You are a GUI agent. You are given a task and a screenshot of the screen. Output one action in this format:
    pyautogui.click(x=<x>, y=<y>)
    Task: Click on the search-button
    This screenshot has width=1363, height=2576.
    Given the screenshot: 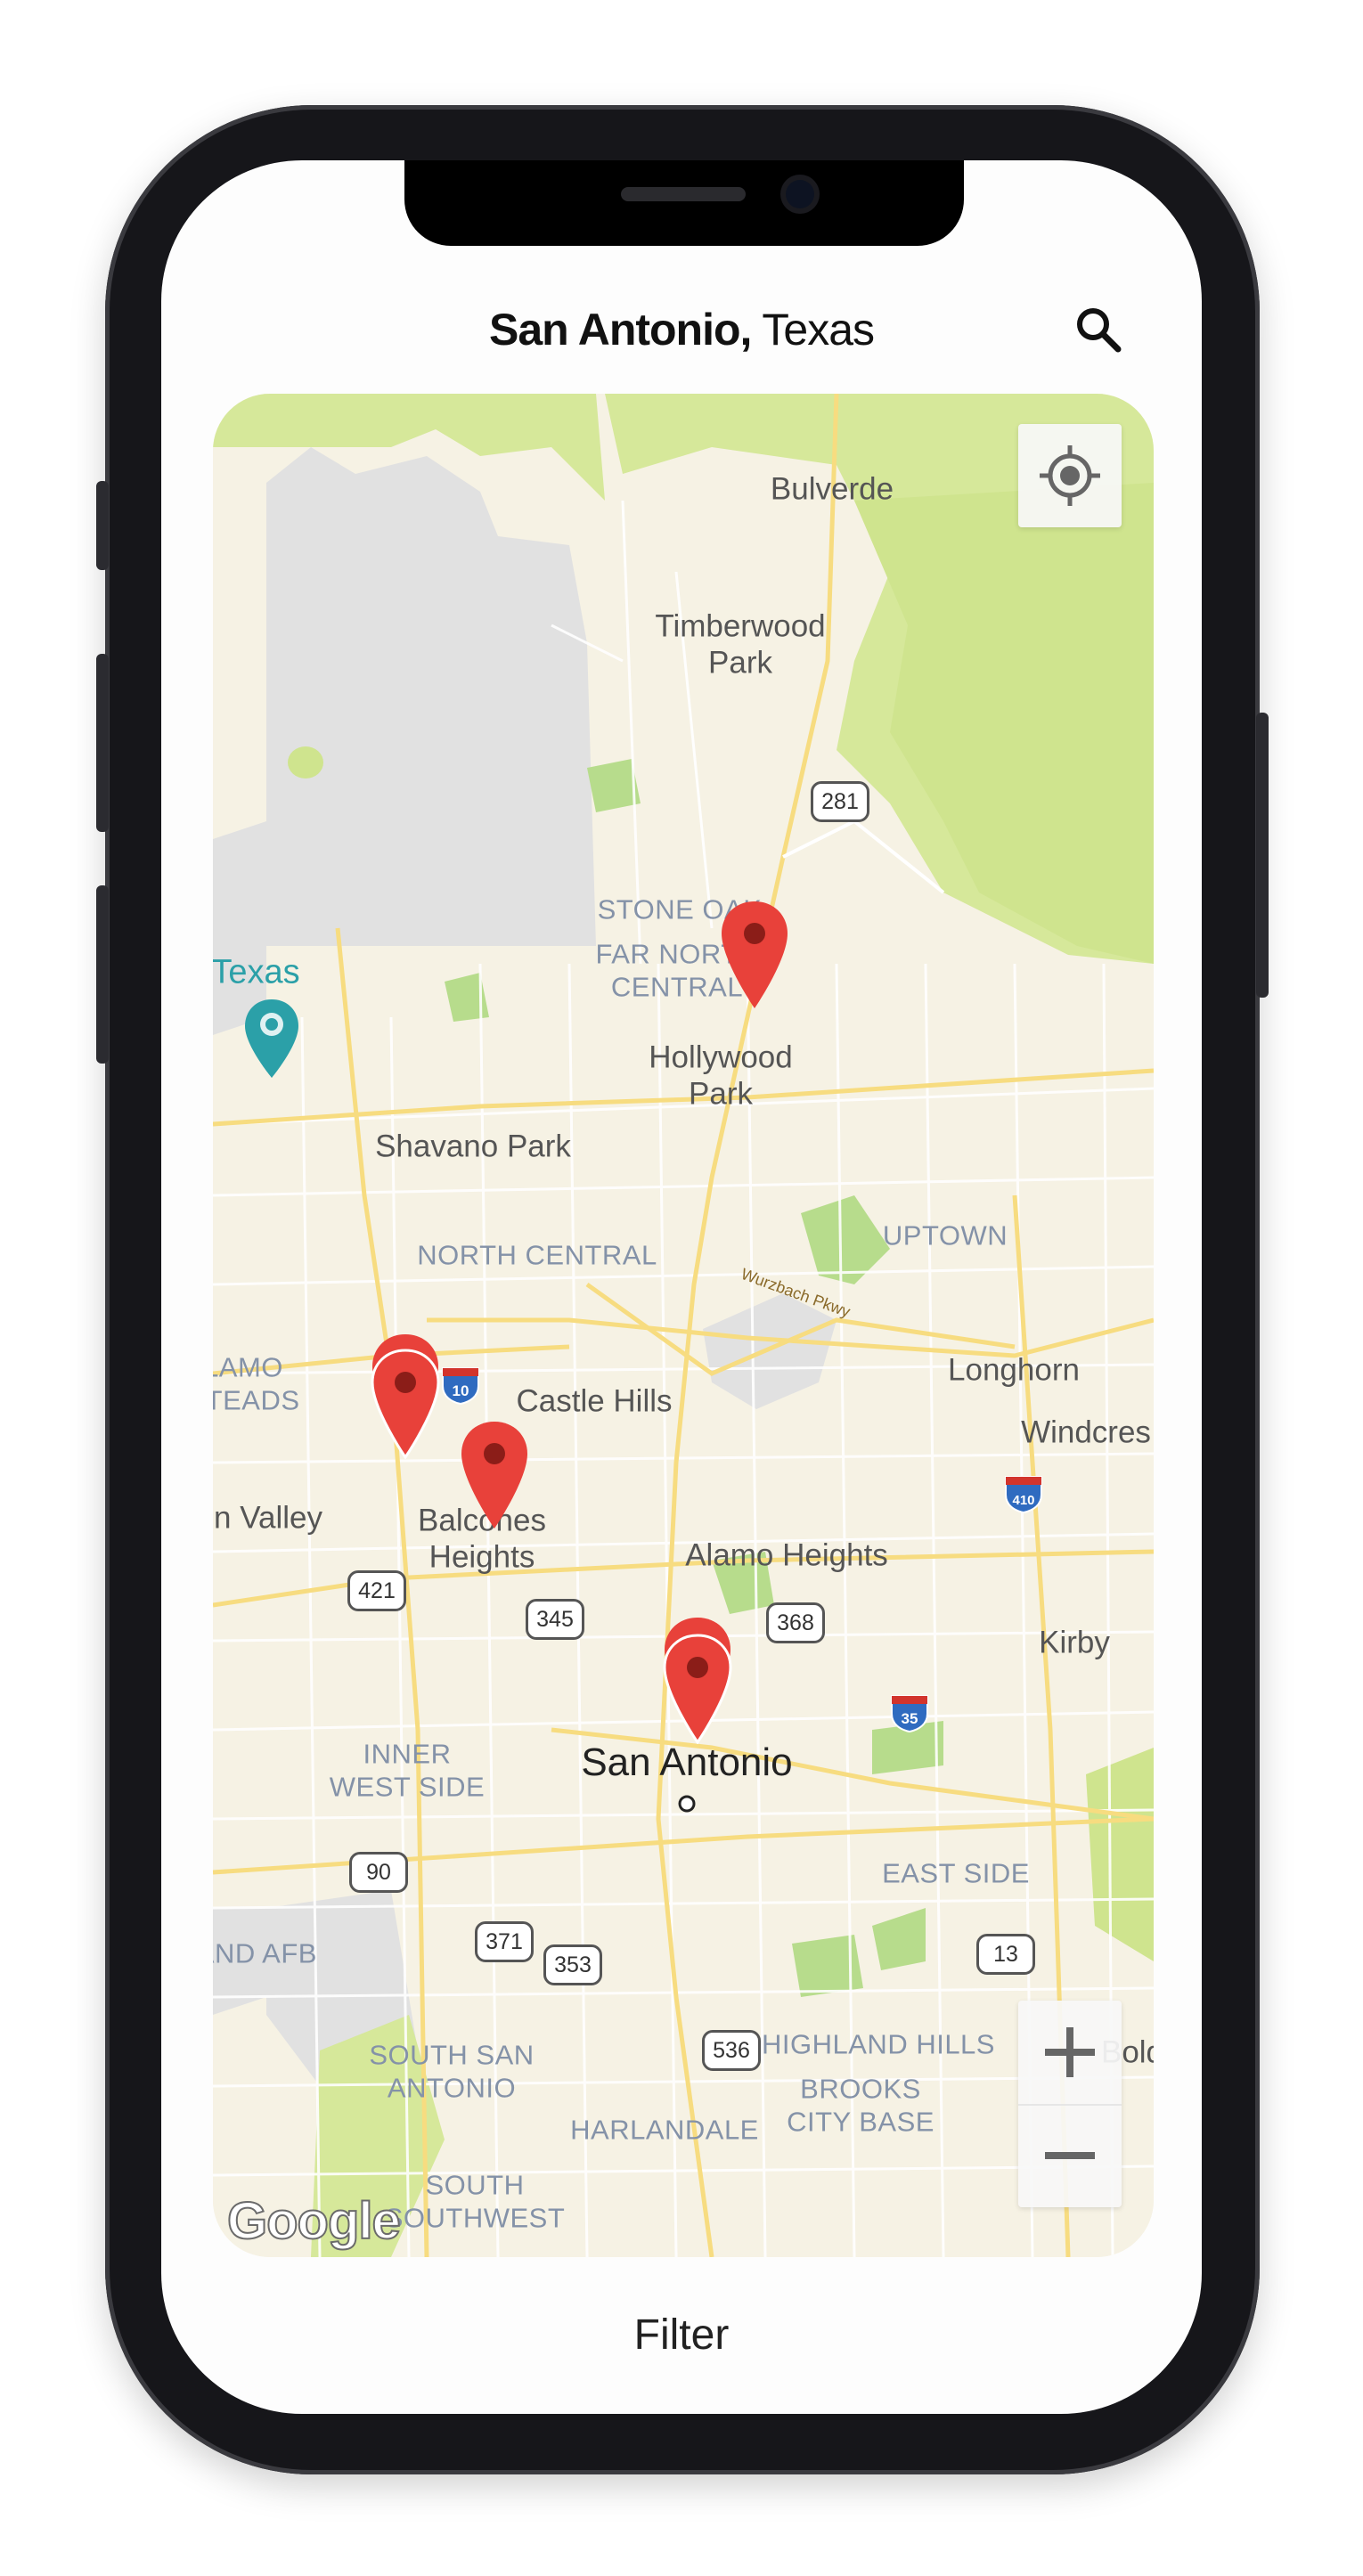 What is the action you would take?
    pyautogui.click(x=1098, y=329)
    